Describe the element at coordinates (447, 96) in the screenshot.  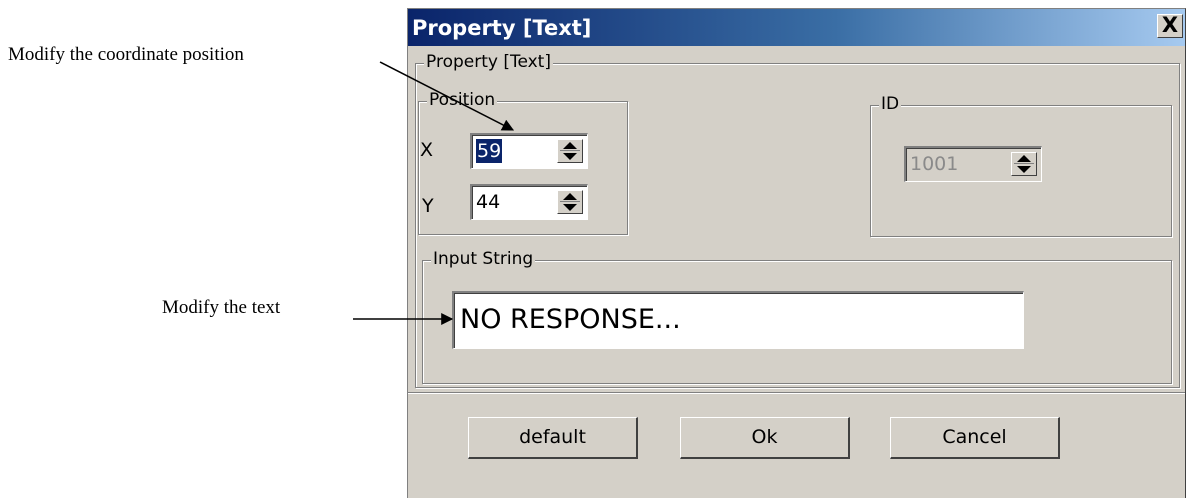
I see `coordinate-arrow` at that location.